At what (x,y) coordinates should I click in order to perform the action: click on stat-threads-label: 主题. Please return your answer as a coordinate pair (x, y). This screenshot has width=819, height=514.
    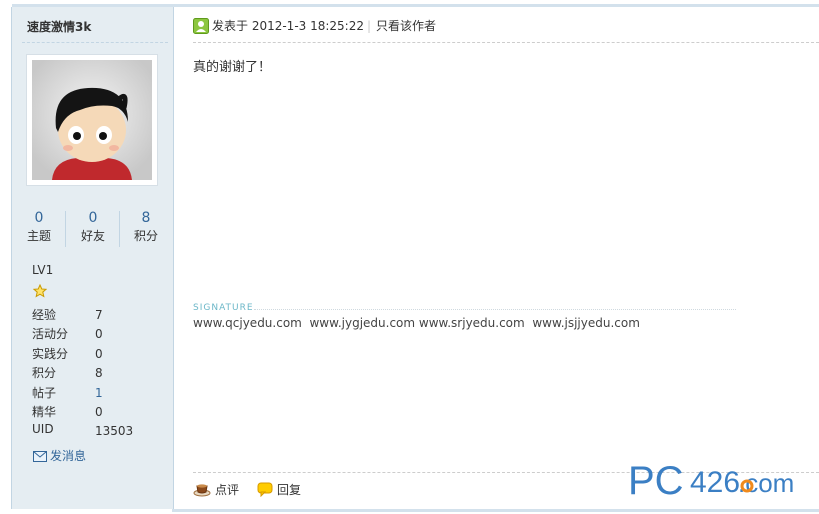
    Looking at the image, I should click on (38, 236).